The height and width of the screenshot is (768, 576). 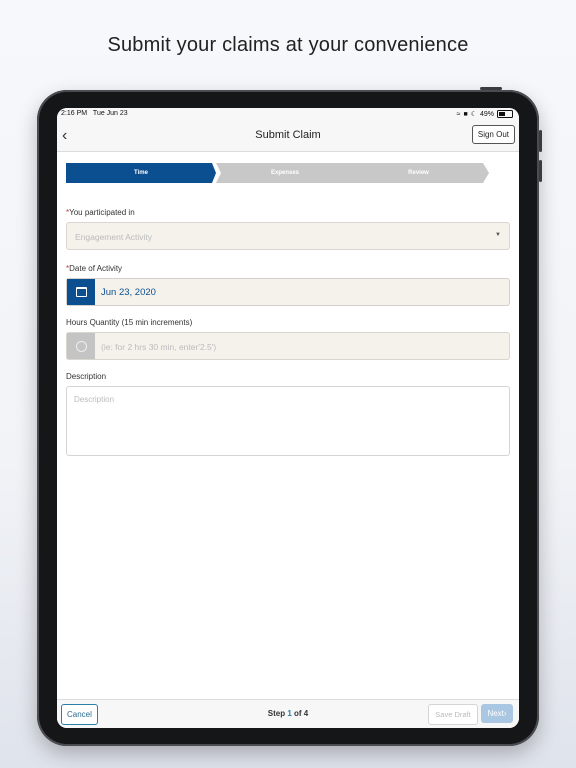 What do you see at coordinates (505, 713) in the screenshot?
I see `chevron-right-icon: ›` at bounding box center [505, 713].